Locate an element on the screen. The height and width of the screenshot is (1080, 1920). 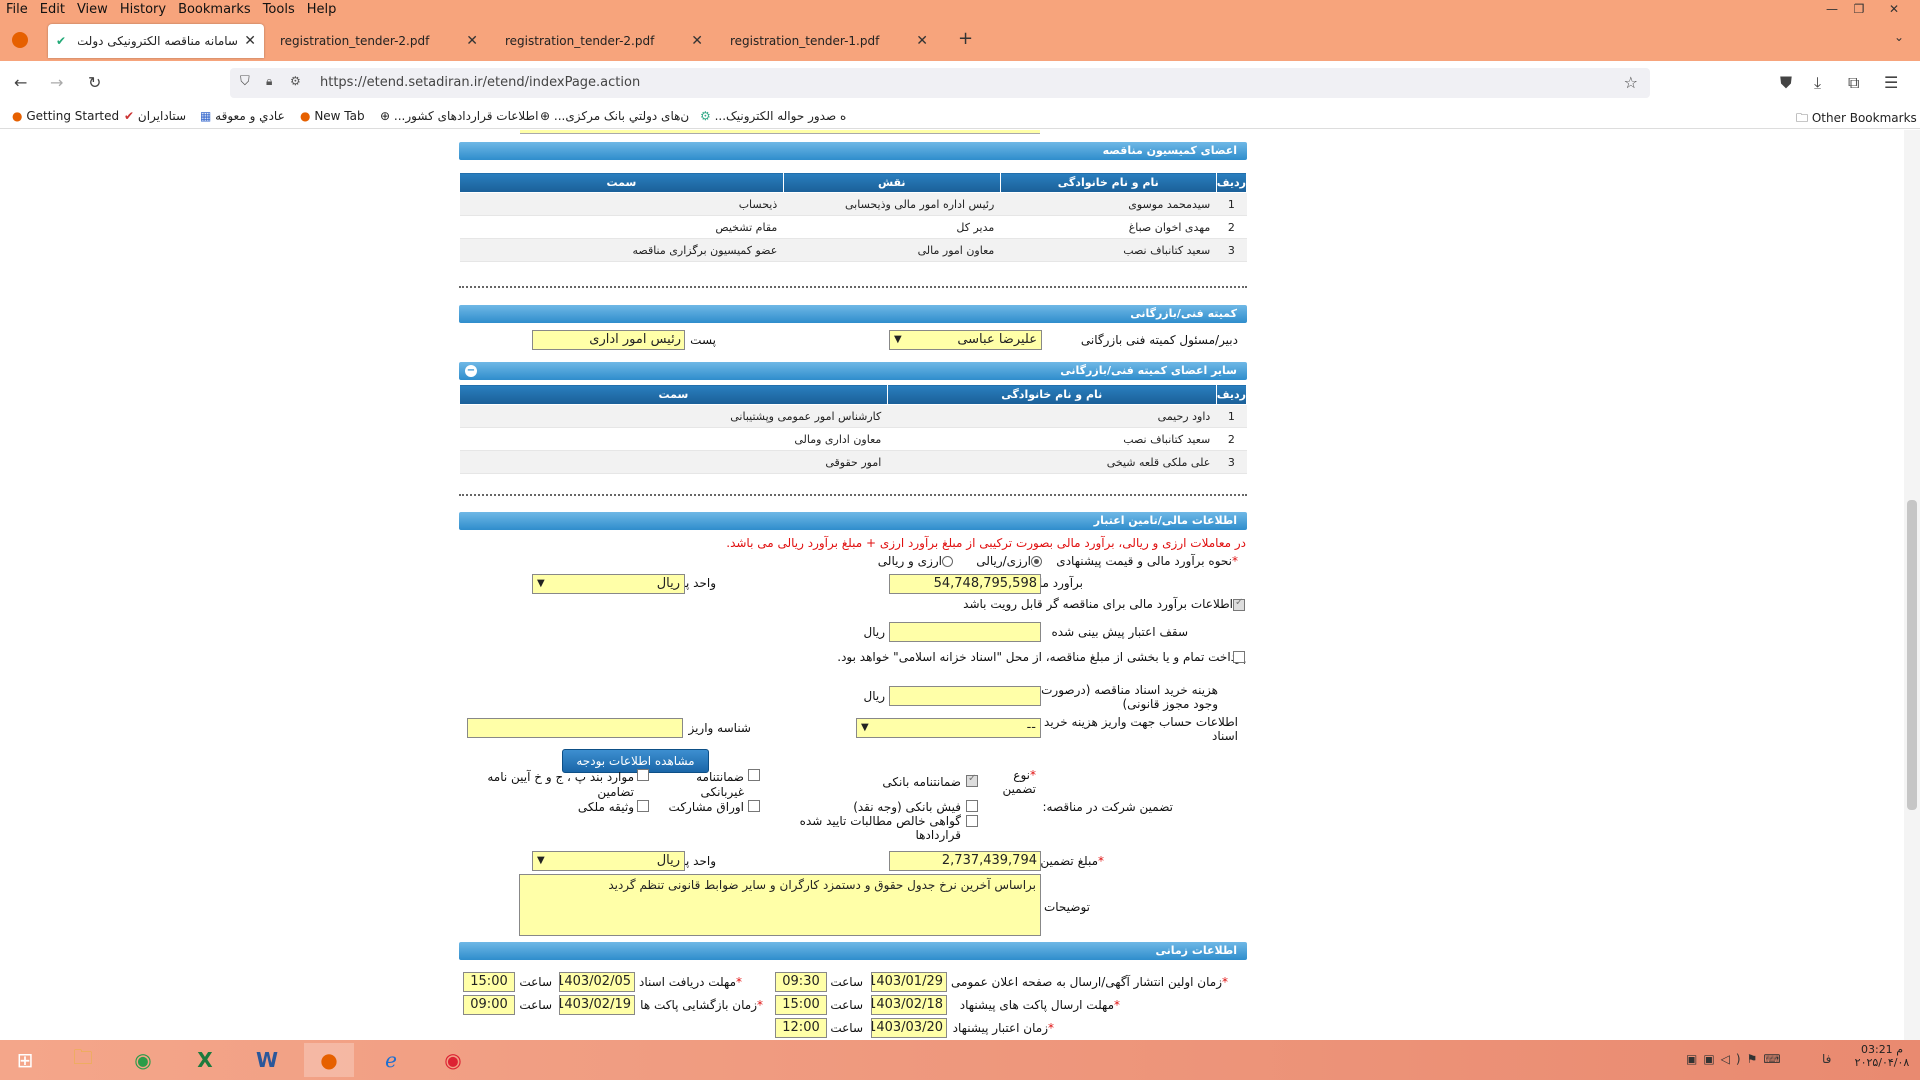
amount-label: *مبلغ تضمین is located at coordinates (1072, 861).